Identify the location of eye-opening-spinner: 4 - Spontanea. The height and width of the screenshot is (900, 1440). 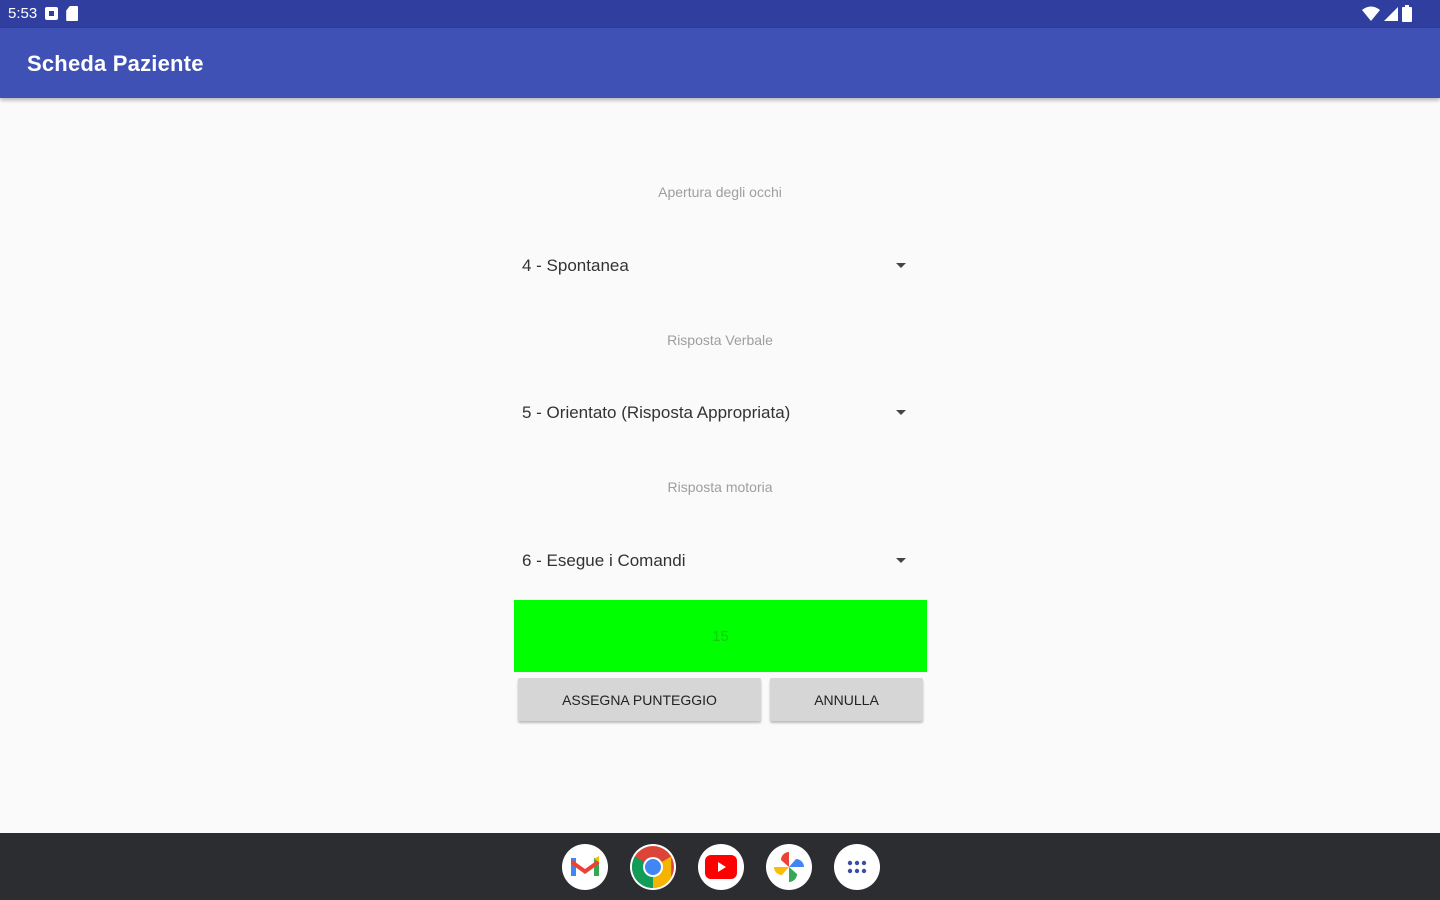
(720, 266).